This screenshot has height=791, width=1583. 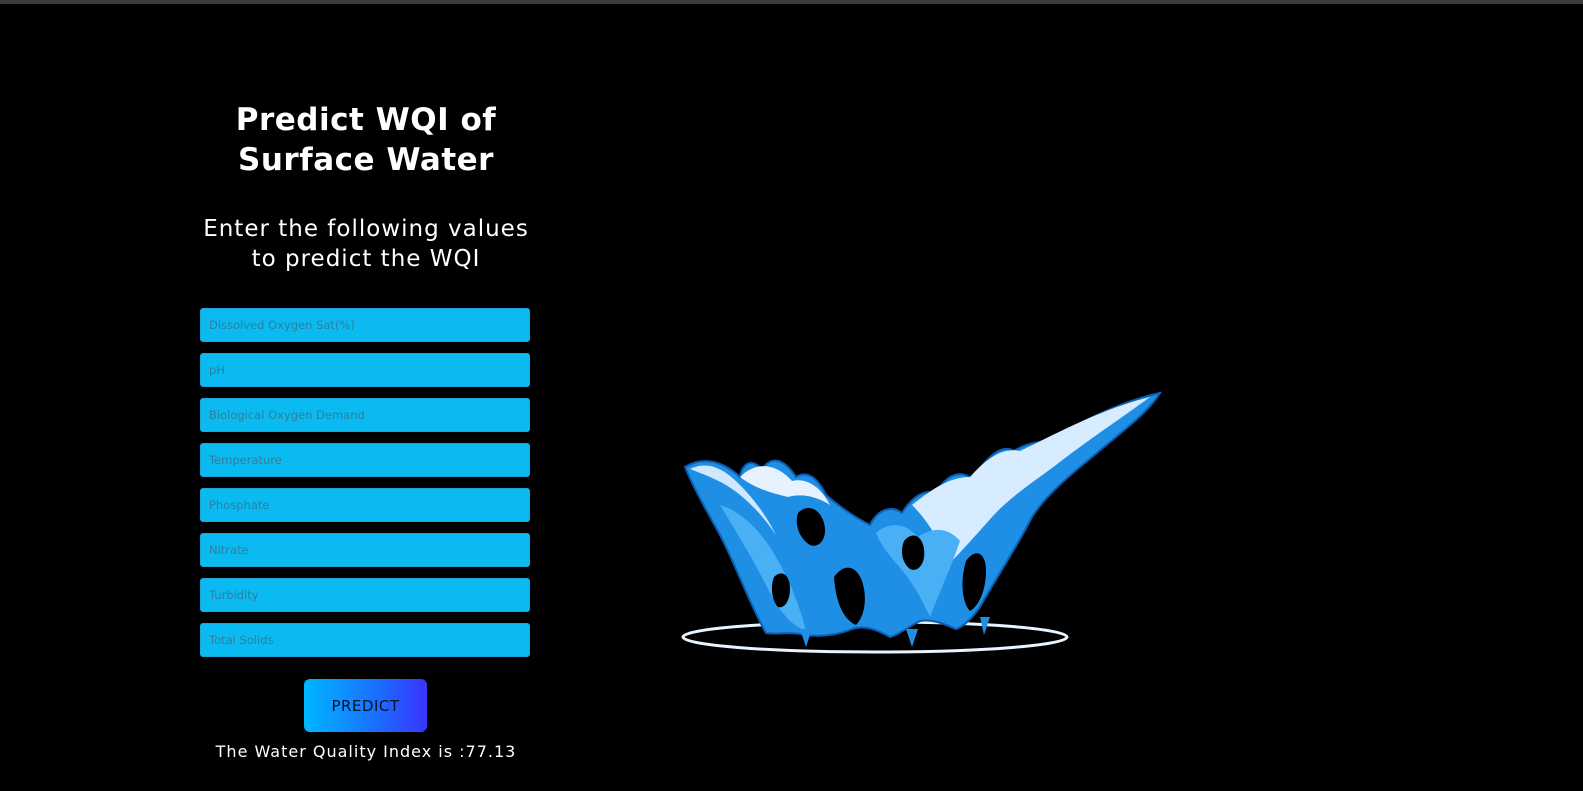 What do you see at coordinates (366, 160) in the screenshot?
I see `page-title-line-2: Surface Water` at bounding box center [366, 160].